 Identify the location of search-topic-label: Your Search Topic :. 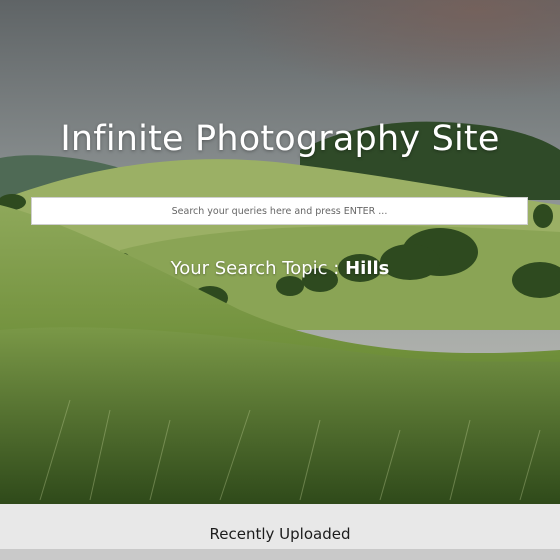
(258, 268).